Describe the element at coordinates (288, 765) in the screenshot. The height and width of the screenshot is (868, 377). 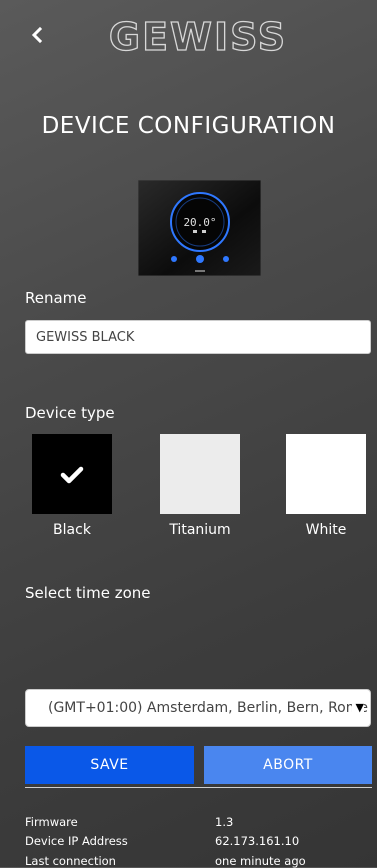
I see `abort-button: ABORT` at that location.